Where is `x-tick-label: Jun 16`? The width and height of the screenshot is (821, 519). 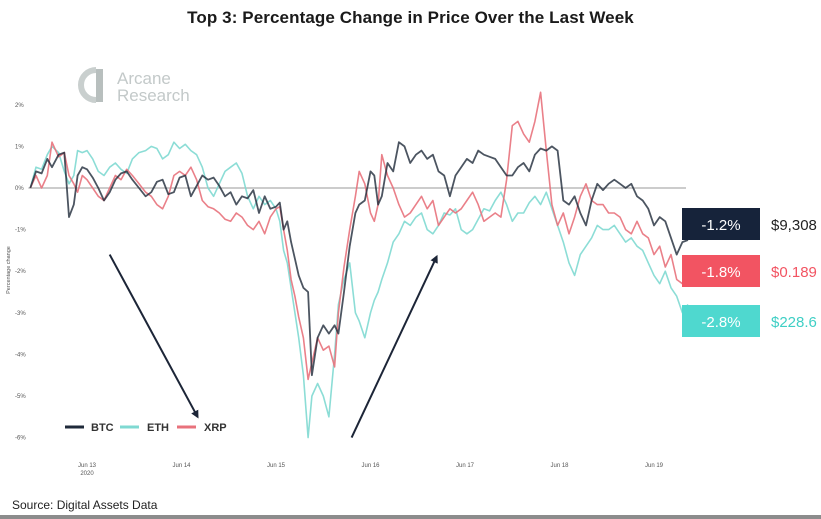 x-tick-label: Jun 16 is located at coordinates (370, 466).